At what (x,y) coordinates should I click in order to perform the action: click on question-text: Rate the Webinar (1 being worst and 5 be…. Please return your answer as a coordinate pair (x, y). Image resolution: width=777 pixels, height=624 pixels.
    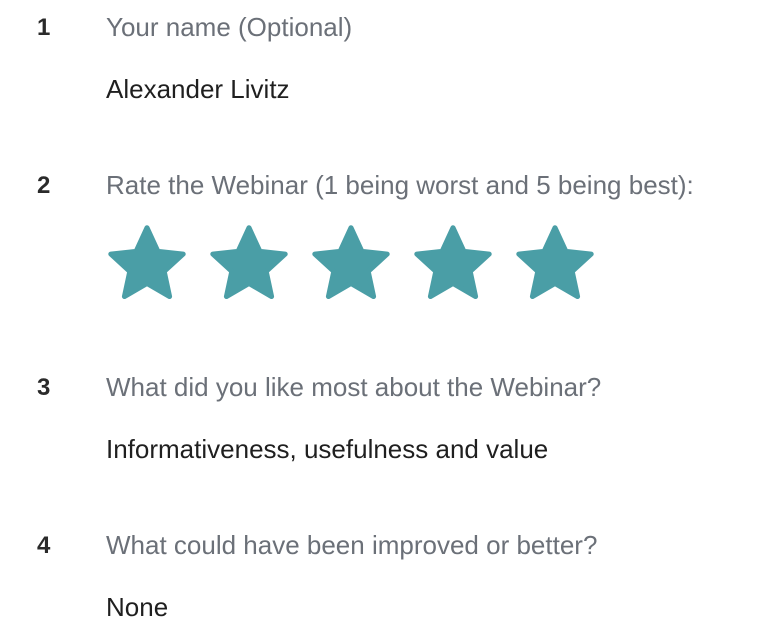
    Looking at the image, I should click on (400, 185).